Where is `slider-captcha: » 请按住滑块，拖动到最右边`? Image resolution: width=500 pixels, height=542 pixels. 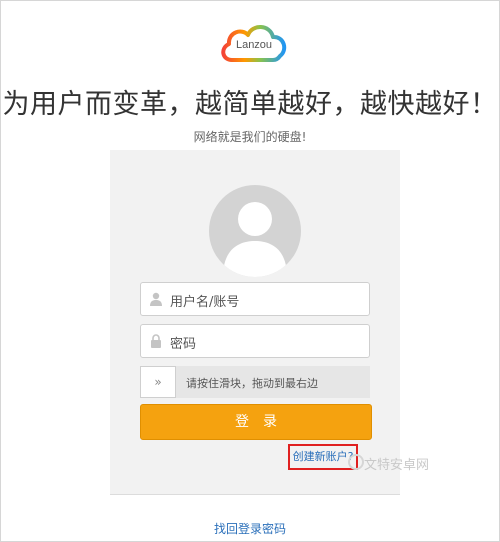 slider-captcha: » 请按住滑块，拖动到最右边 is located at coordinates (255, 382).